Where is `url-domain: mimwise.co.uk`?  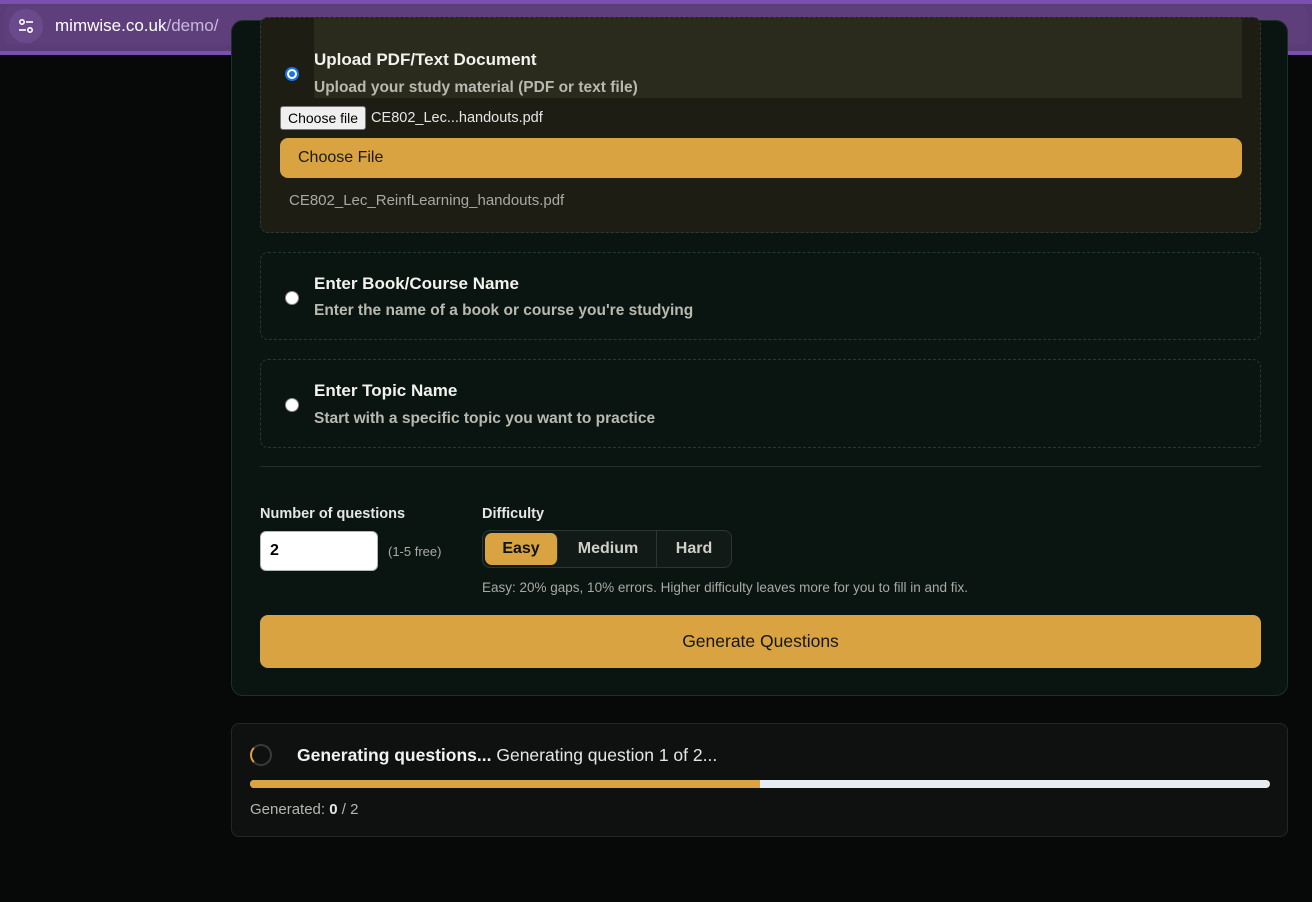
url-domain: mimwise.co.uk is located at coordinates (111, 25).